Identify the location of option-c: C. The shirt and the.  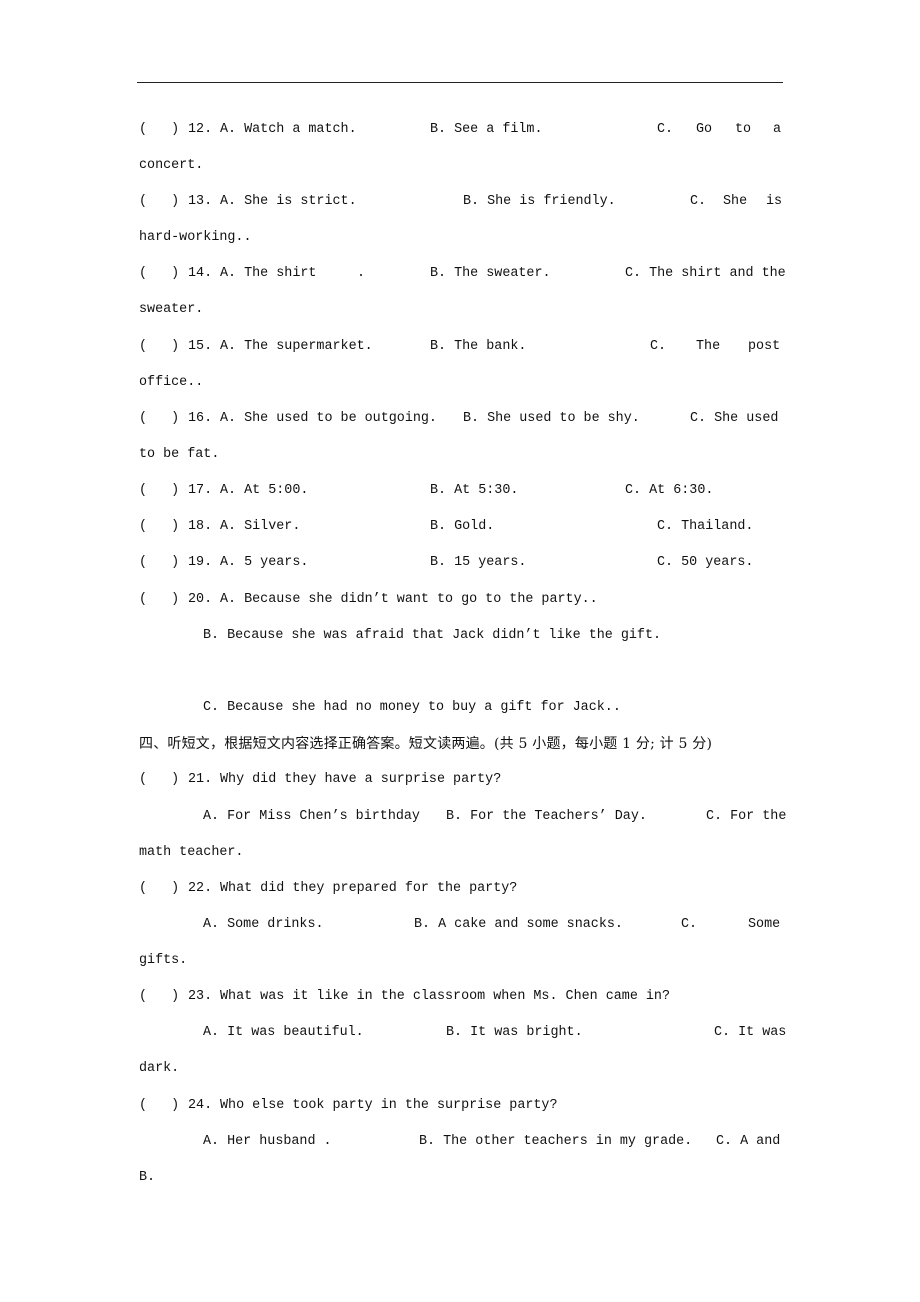
(705, 273).